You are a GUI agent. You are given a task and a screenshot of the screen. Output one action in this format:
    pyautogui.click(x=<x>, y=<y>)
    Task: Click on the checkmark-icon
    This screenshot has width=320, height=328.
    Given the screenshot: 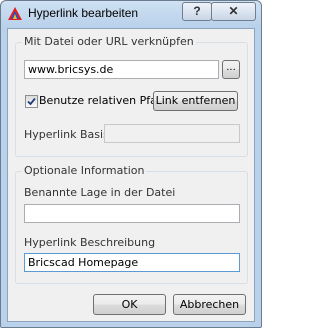 What is the action you would take?
    pyautogui.click(x=31, y=101)
    